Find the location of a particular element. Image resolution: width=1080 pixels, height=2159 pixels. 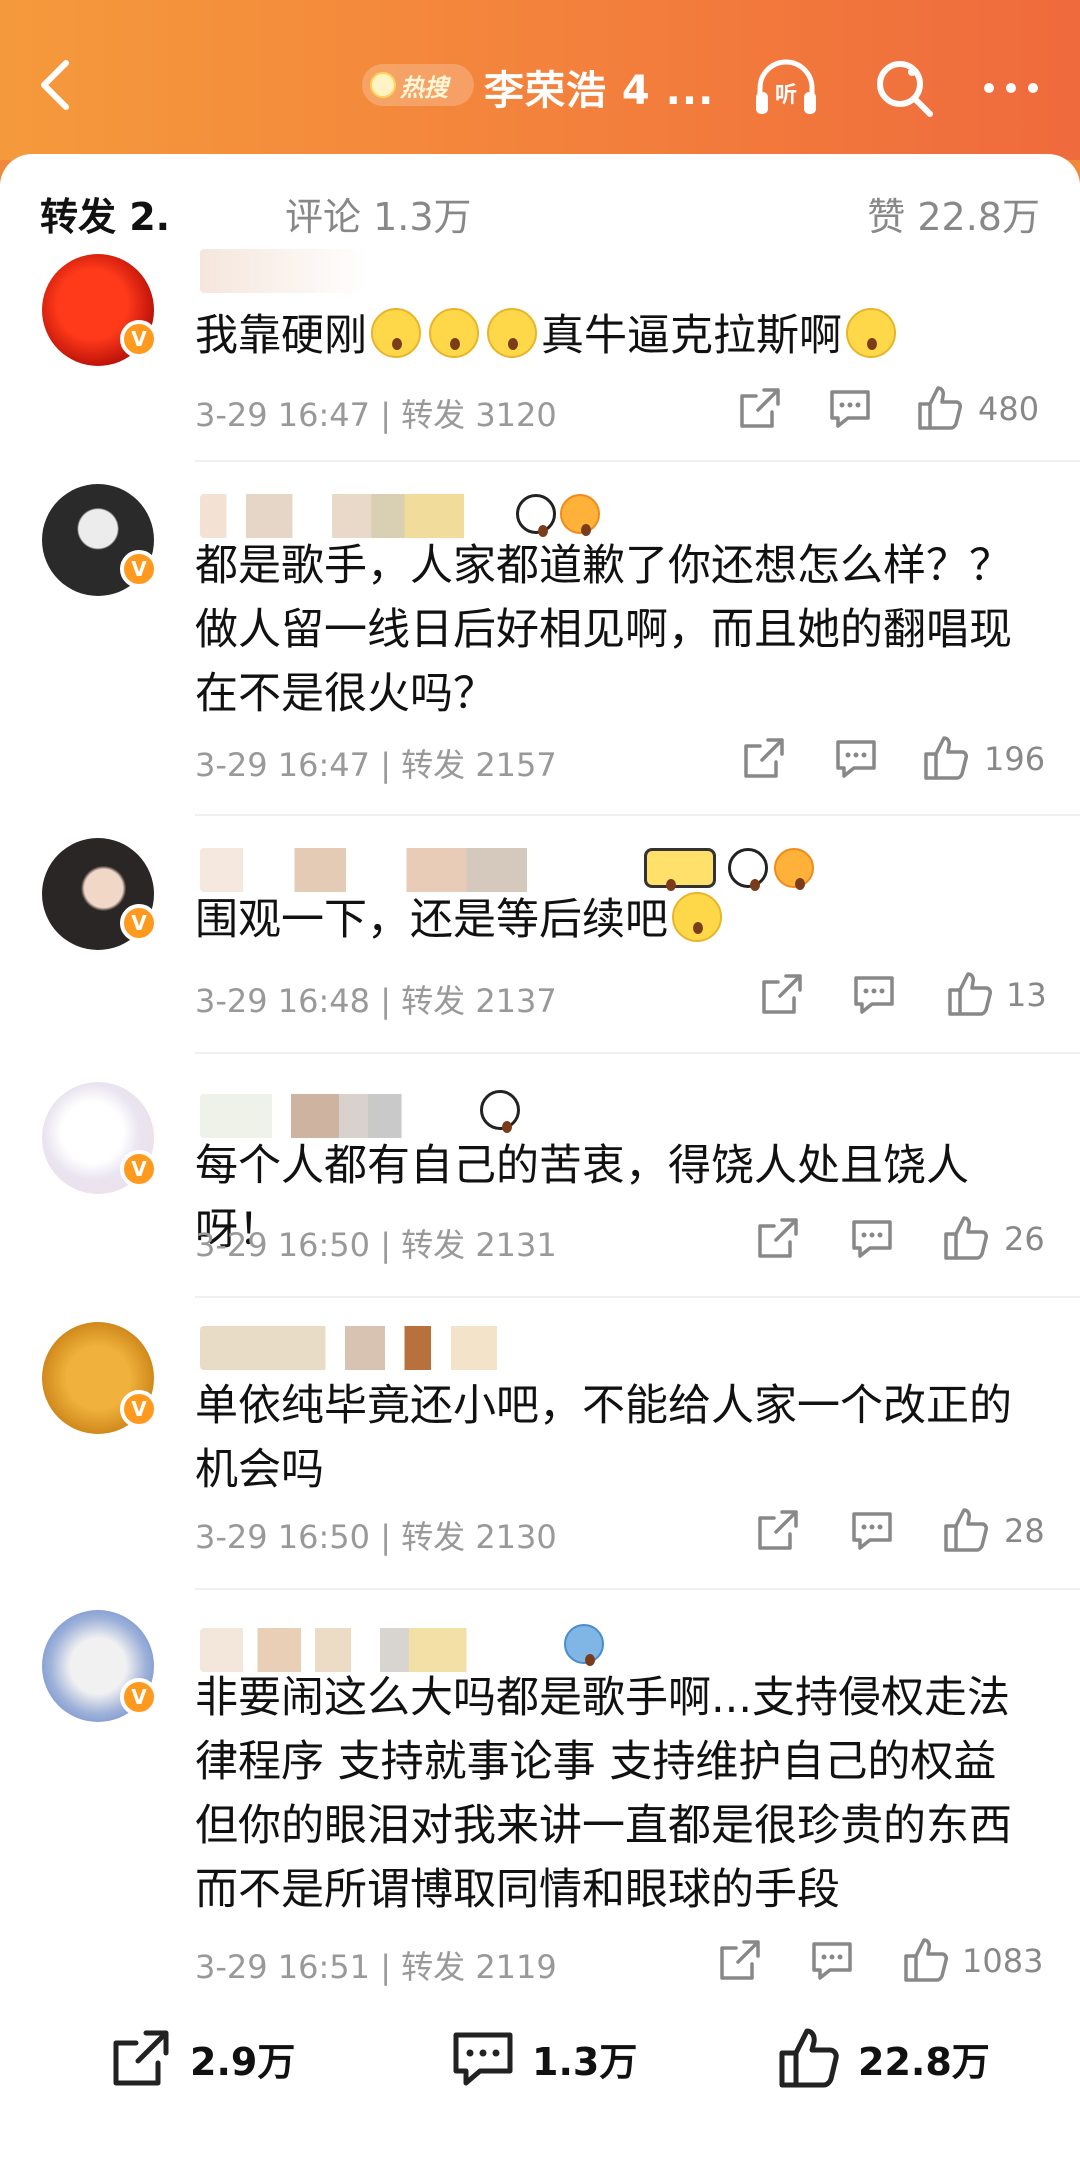

bottom-action-bar: 2.9万 1.3万 22.8万 is located at coordinates (540, 2077).